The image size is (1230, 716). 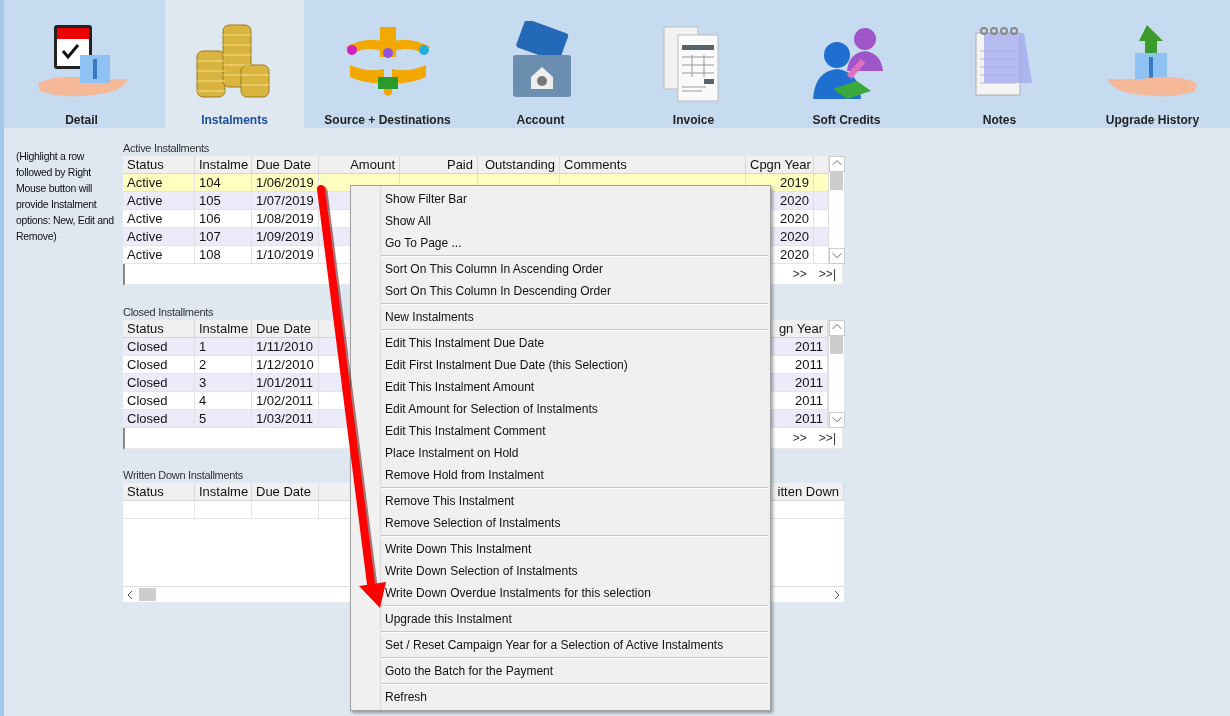 What do you see at coordinates (168, 313) in the screenshot?
I see `table-title: Closed Installments` at bounding box center [168, 313].